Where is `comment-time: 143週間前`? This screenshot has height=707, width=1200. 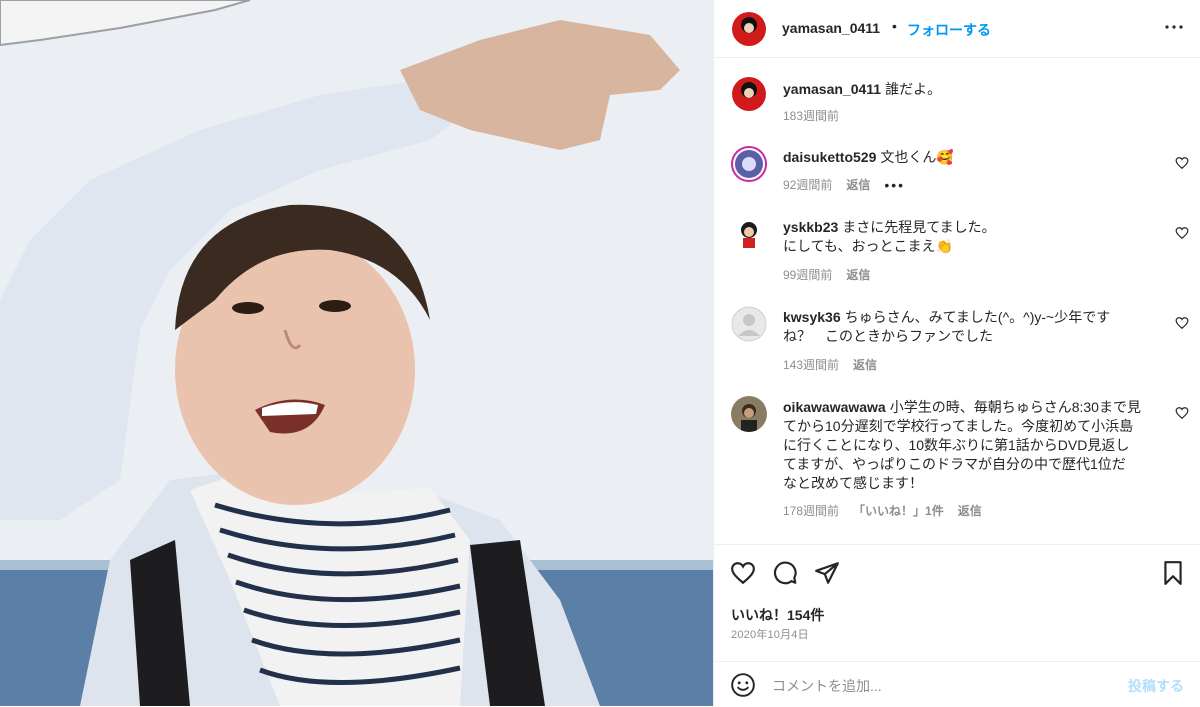
comment-time: 143週間前 is located at coordinates (811, 365).